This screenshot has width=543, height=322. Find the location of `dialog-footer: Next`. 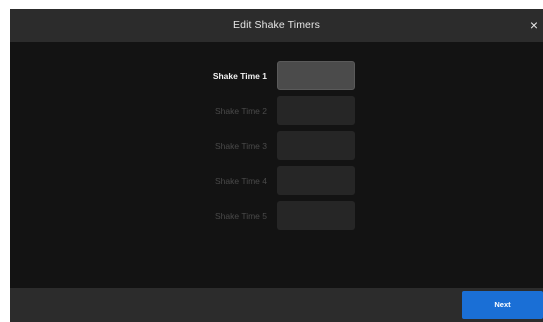

dialog-footer: Next is located at coordinates (276, 305).